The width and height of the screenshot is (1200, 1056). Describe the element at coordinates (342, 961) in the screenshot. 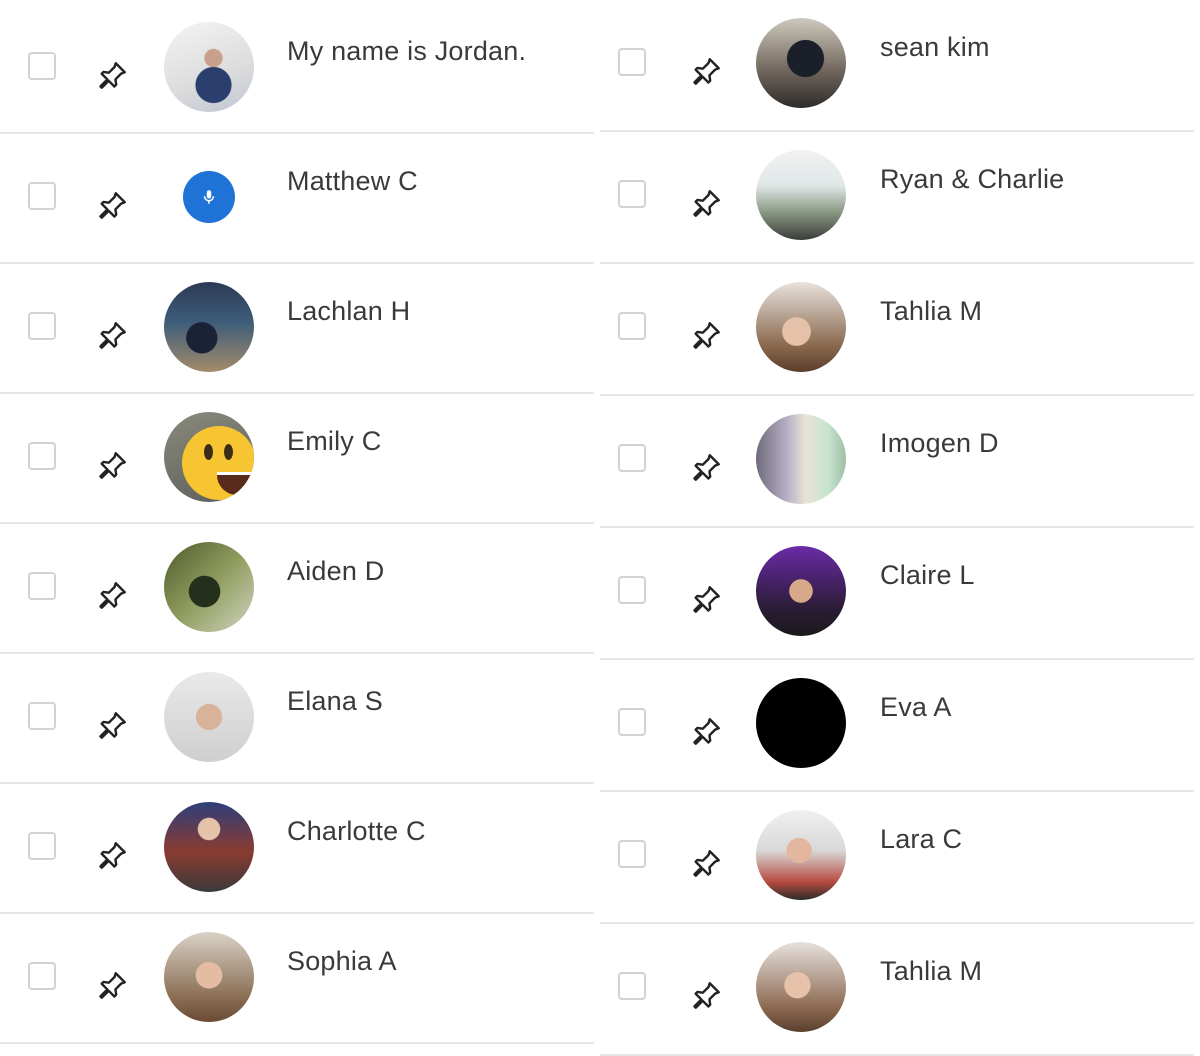

I see `participant-name: Sophia A` at that location.